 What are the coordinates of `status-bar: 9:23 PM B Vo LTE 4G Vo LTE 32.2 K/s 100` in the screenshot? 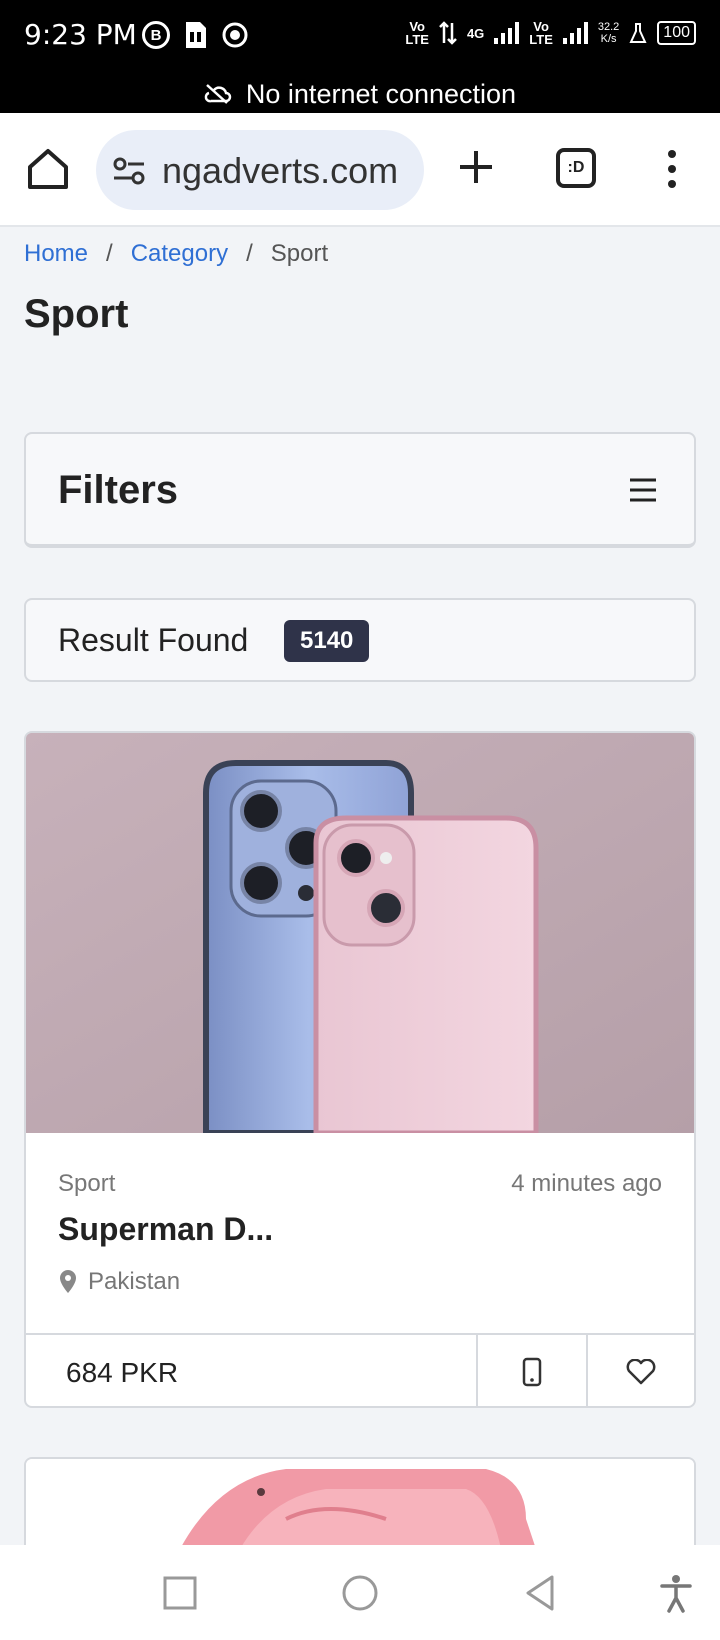 It's located at (360, 37).